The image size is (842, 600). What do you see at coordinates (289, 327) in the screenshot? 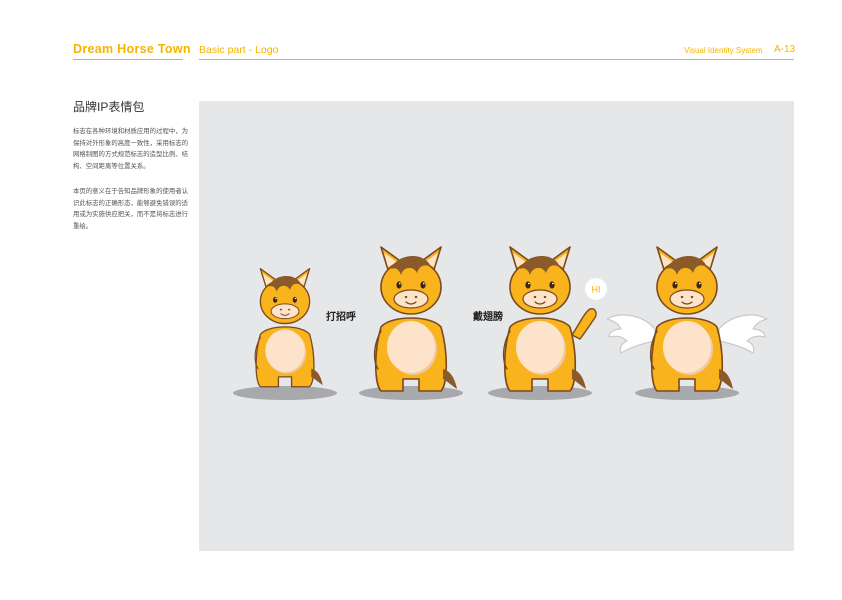
I see `horse-mascot-standing` at bounding box center [289, 327].